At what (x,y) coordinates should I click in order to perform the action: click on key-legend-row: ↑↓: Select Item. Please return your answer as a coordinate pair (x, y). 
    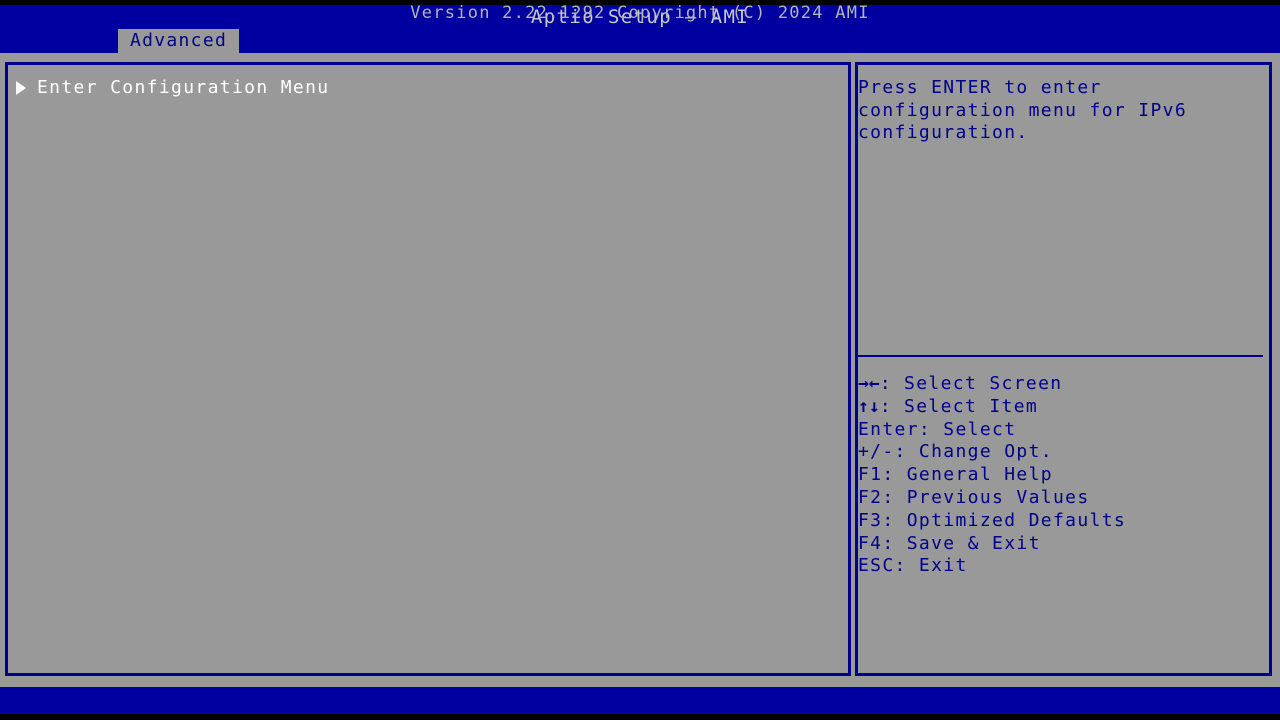
    Looking at the image, I should click on (1060, 407).